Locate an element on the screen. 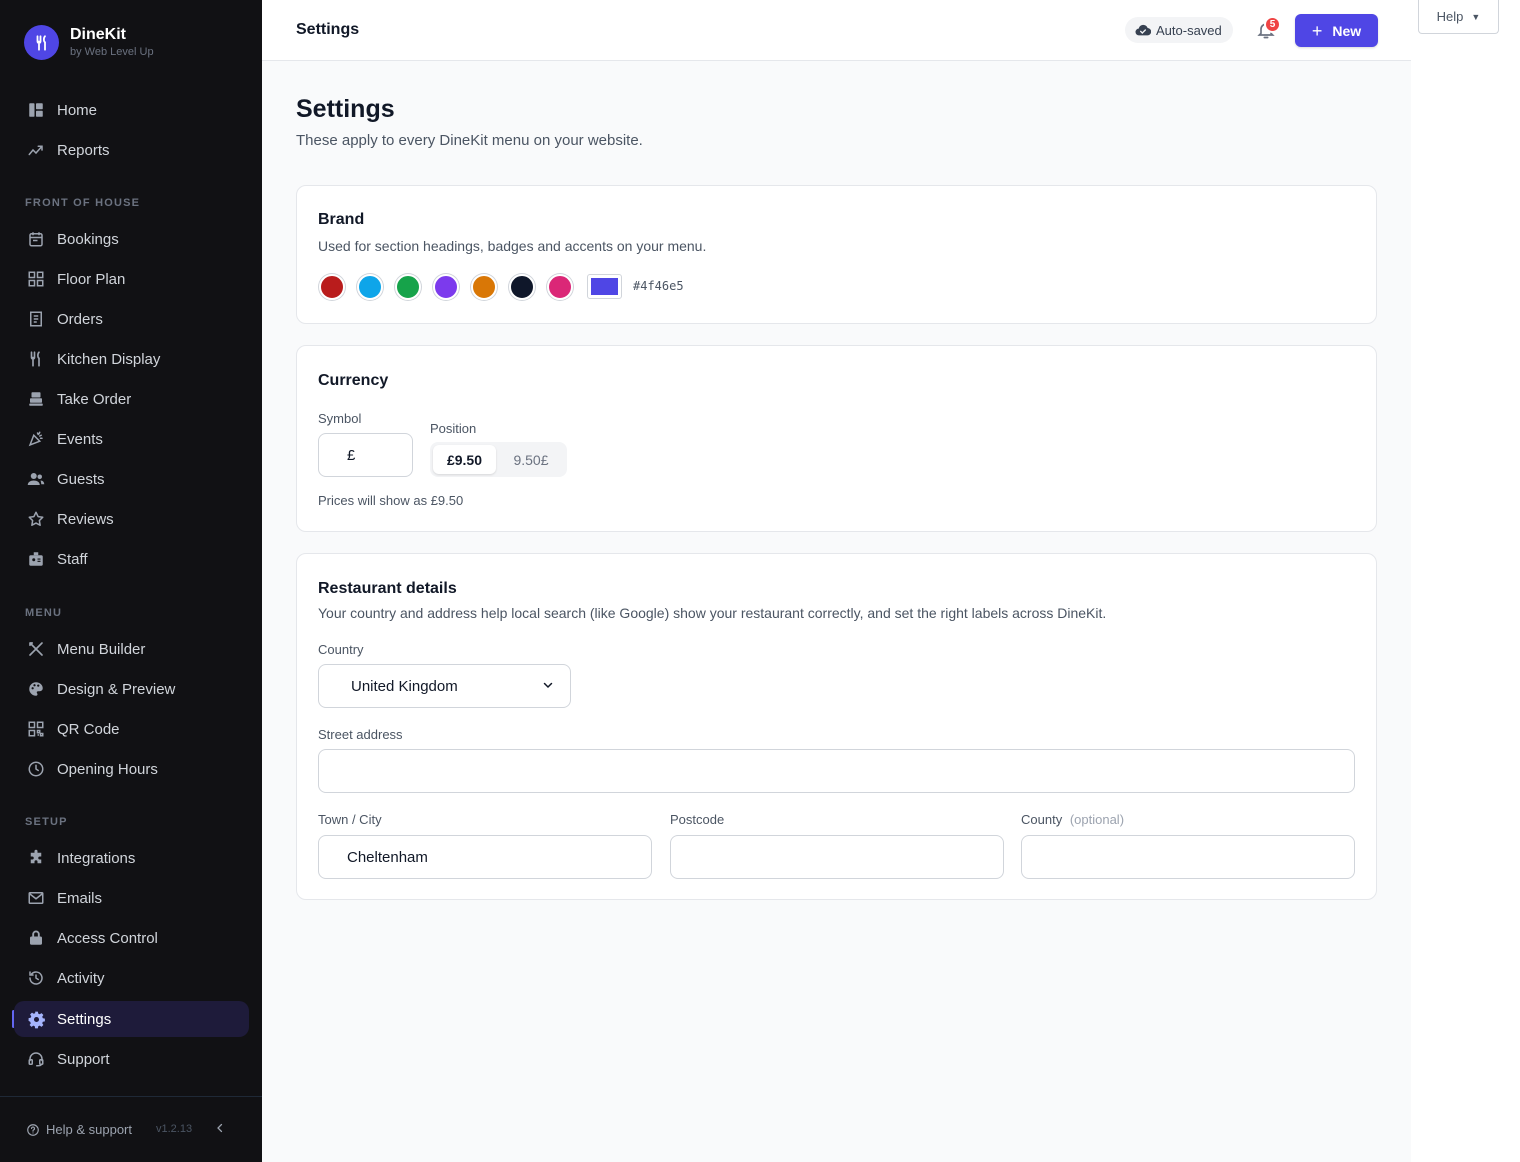  new-button: + New is located at coordinates (1336, 30).